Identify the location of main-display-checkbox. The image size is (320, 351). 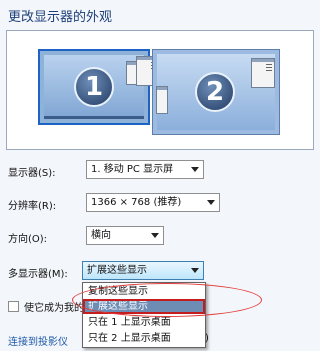
(13, 306).